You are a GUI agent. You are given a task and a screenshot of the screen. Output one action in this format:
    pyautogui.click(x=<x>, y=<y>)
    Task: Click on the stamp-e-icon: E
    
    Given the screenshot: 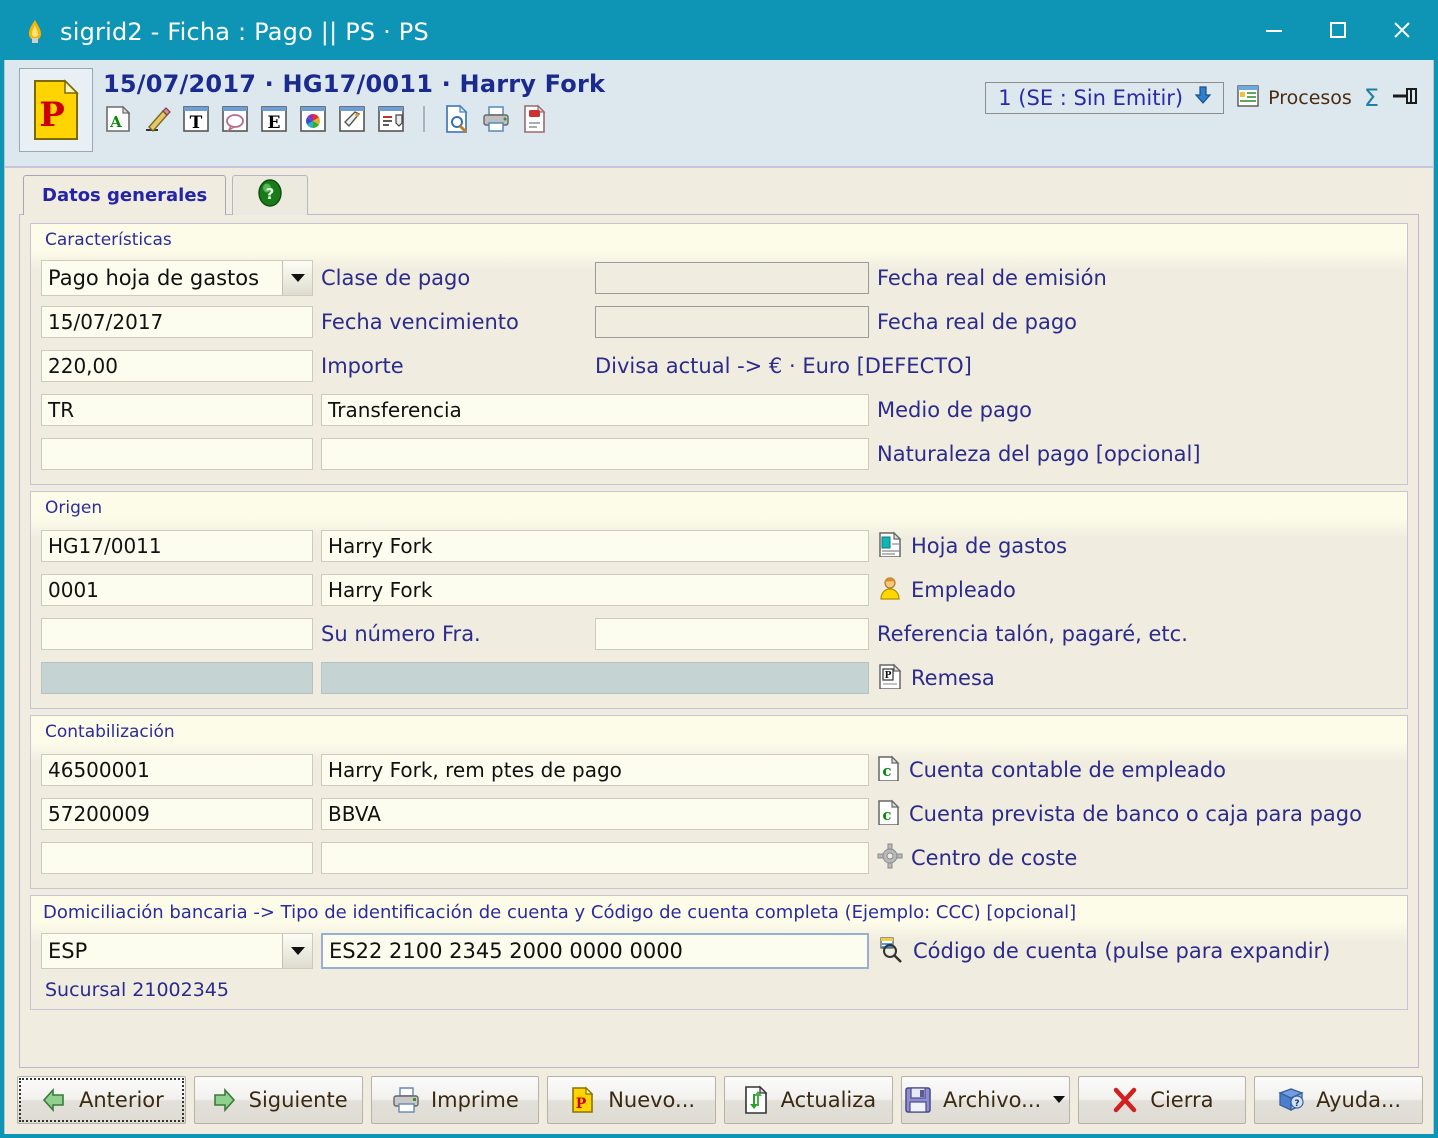 What is the action you would take?
    pyautogui.click(x=274, y=119)
    